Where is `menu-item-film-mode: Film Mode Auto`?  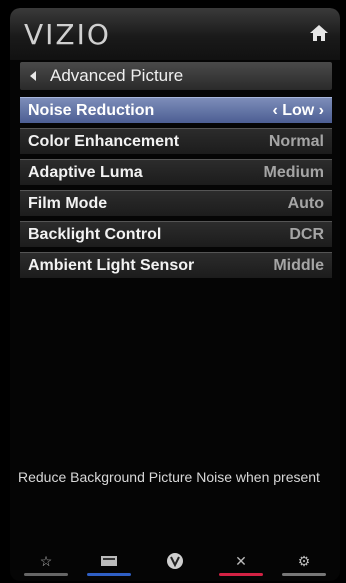 menu-item-film-mode: Film Mode Auto is located at coordinates (176, 203).